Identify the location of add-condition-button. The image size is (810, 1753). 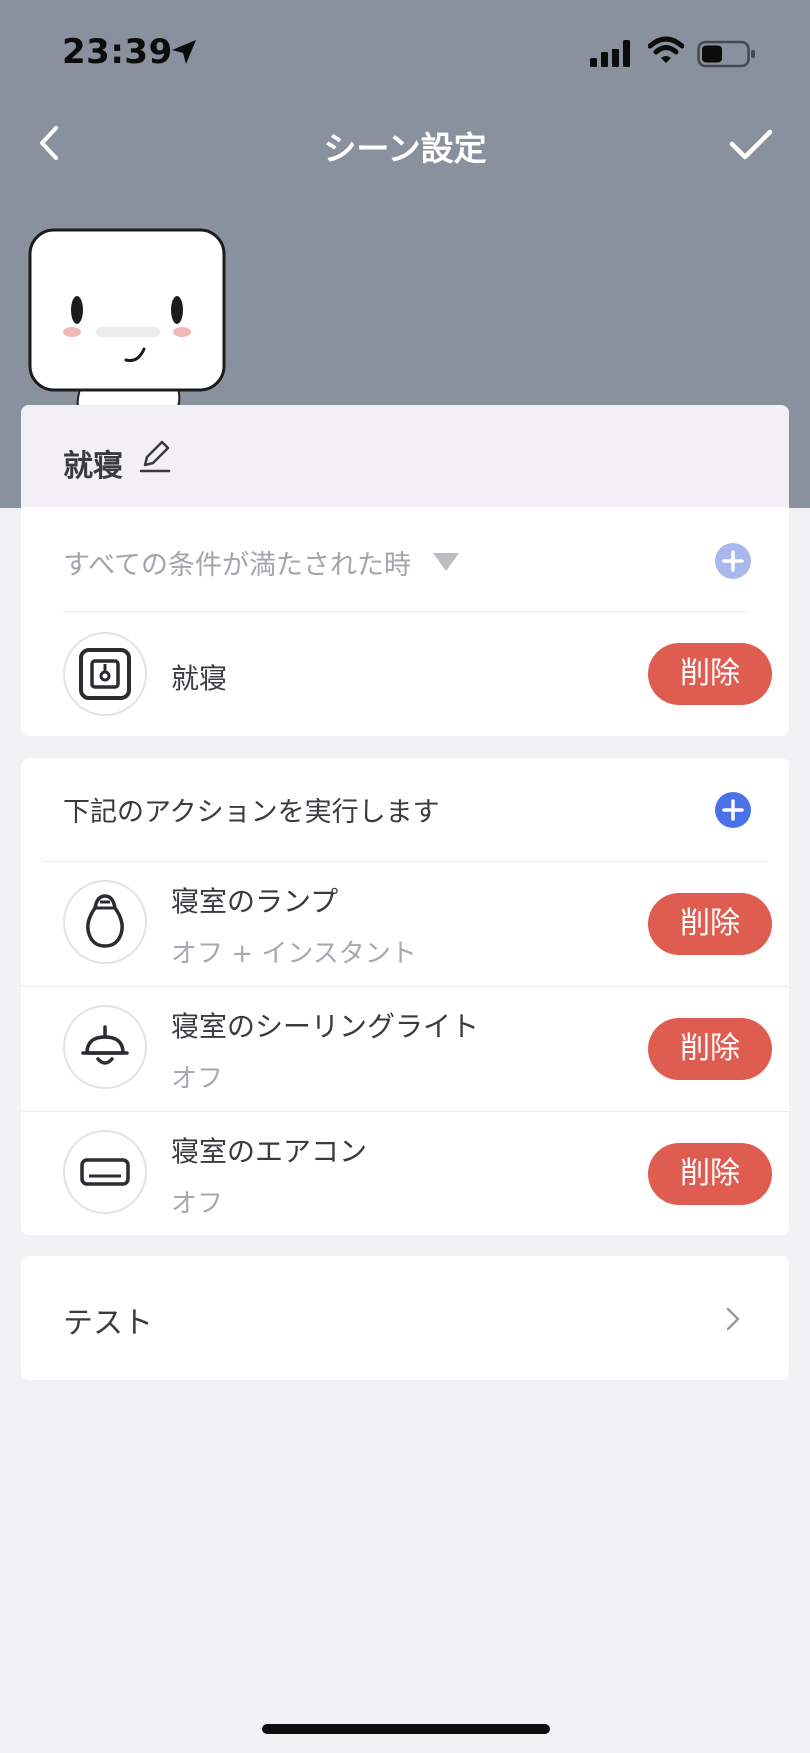
(733, 561).